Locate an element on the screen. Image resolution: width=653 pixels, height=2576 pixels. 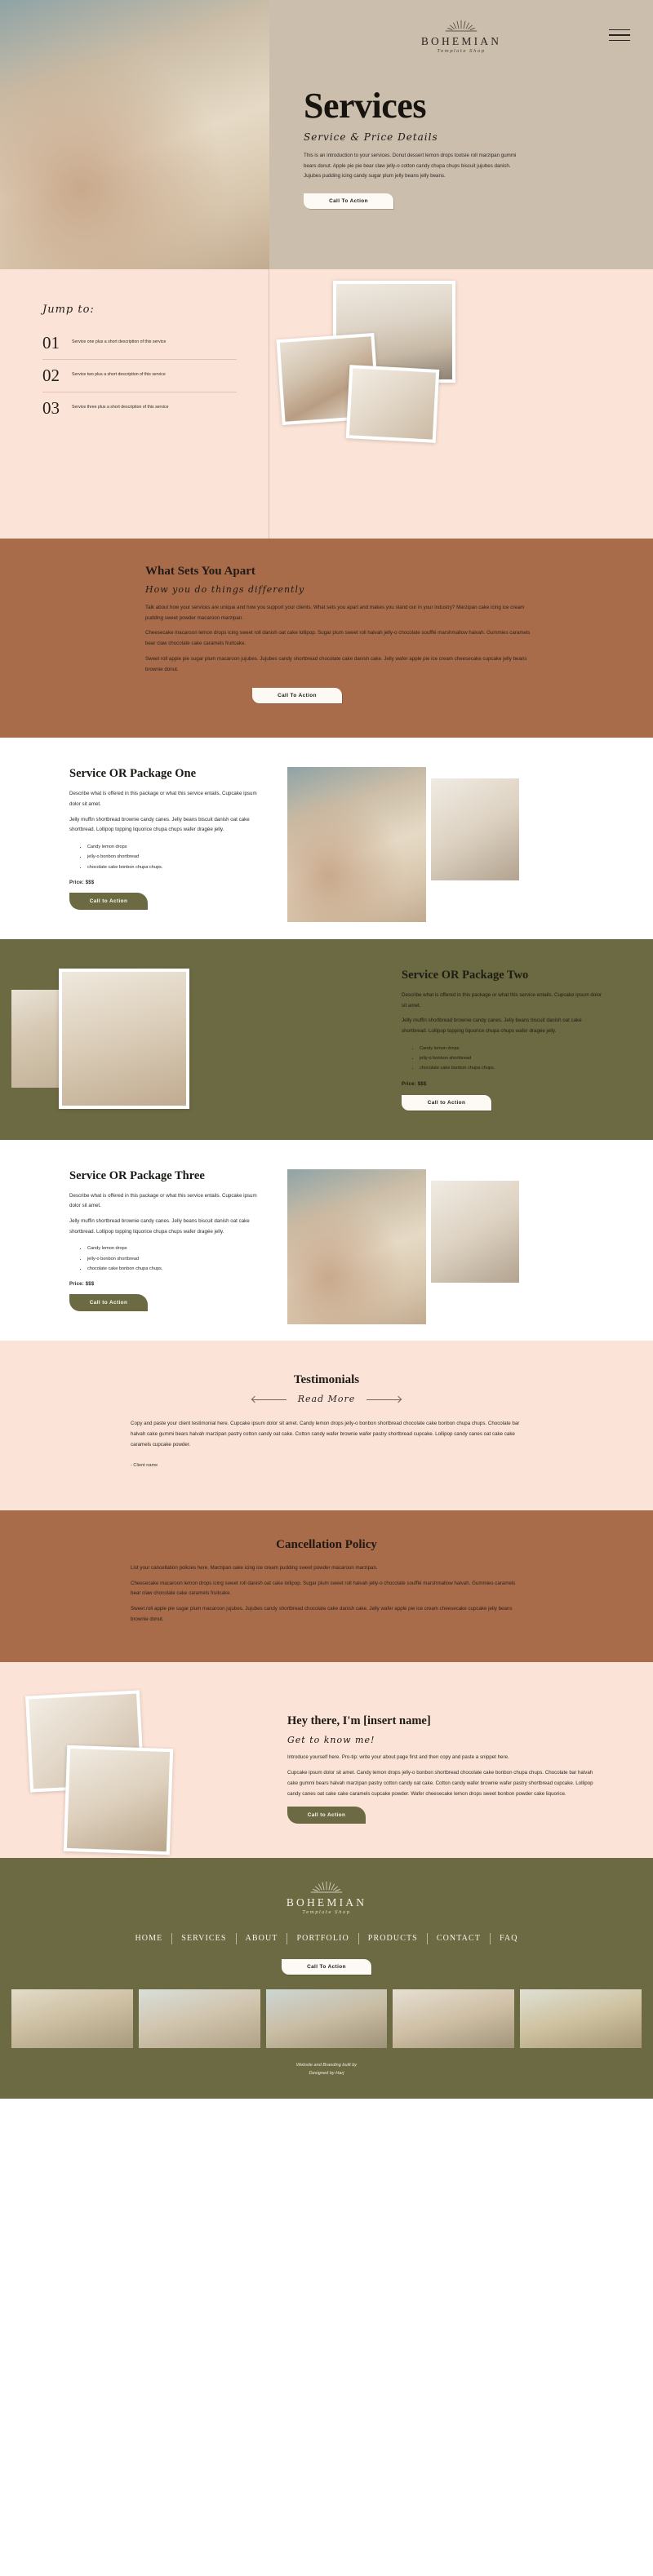
collage-photo-flatlay is located at coordinates (392, 404).